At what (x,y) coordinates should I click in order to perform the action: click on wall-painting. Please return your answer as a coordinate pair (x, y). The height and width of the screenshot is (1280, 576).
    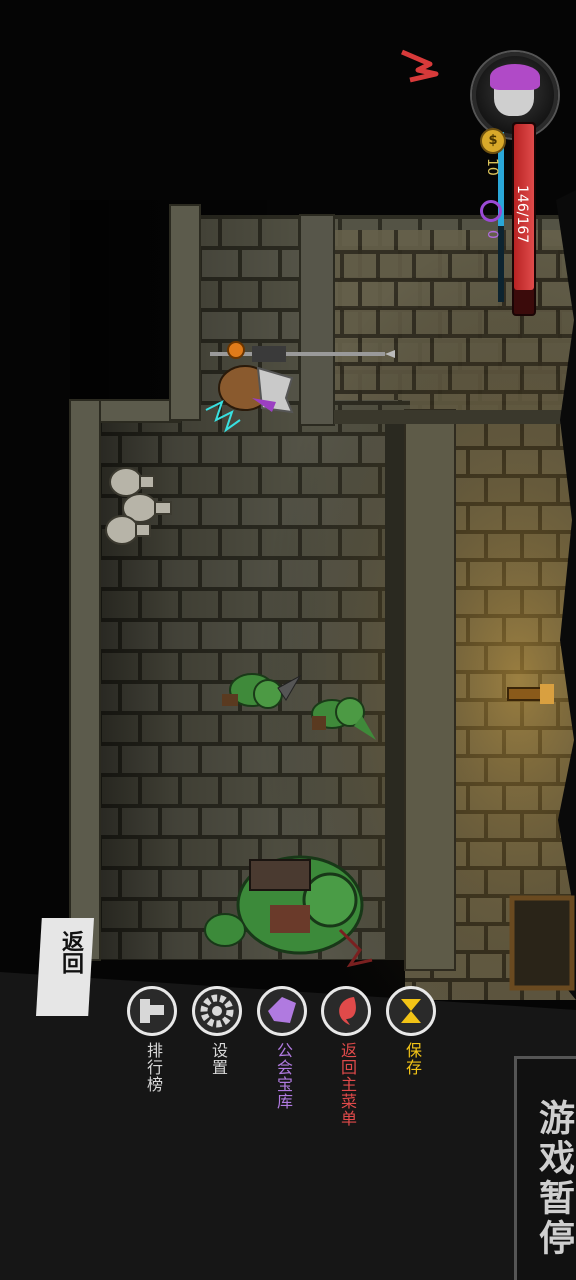
    Looking at the image, I should click on (542, 943).